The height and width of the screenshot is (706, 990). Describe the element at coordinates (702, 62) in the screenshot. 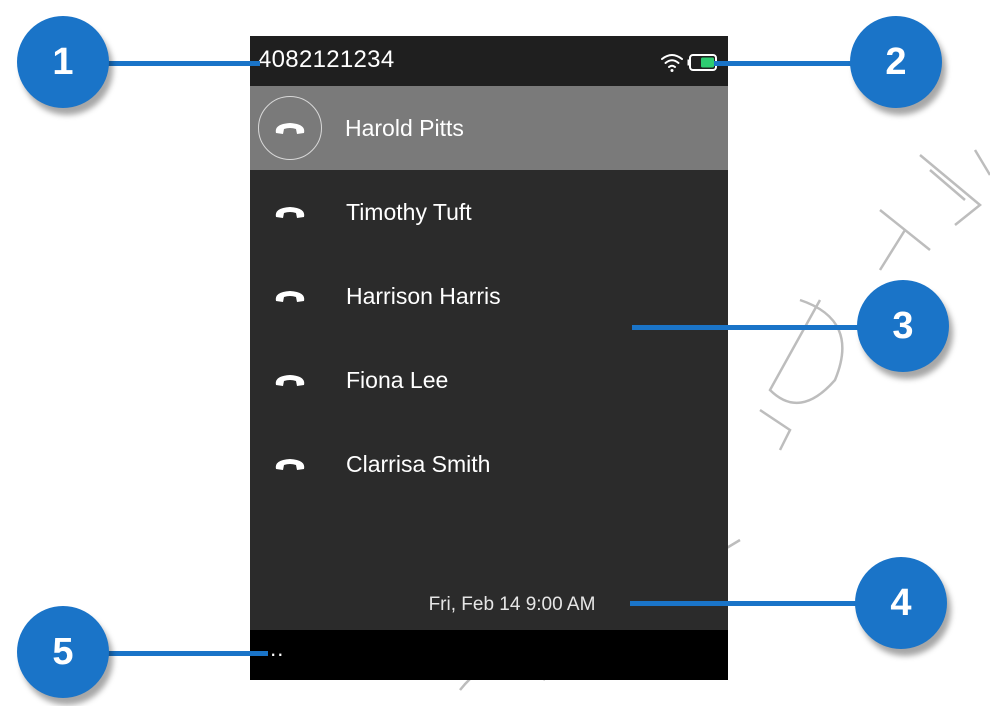

I see `battery-icon` at that location.